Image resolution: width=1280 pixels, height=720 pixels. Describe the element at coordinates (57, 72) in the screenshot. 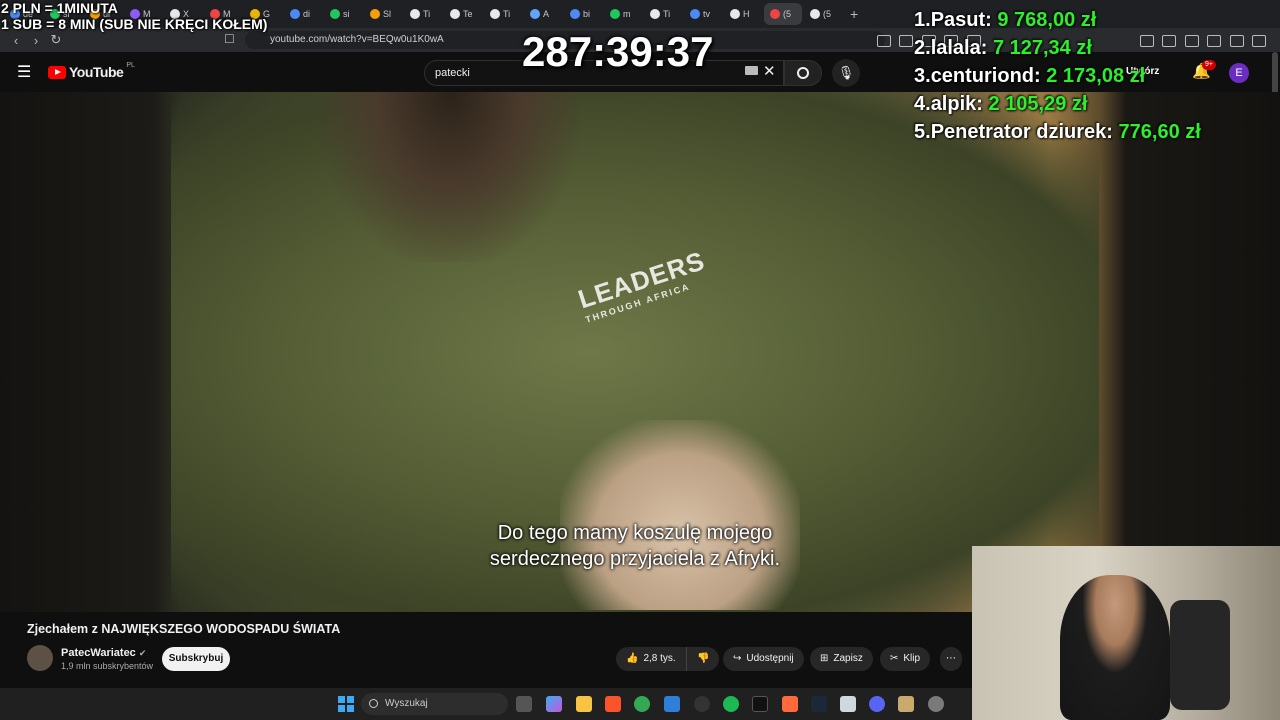

I see `youtube-play-icon` at that location.